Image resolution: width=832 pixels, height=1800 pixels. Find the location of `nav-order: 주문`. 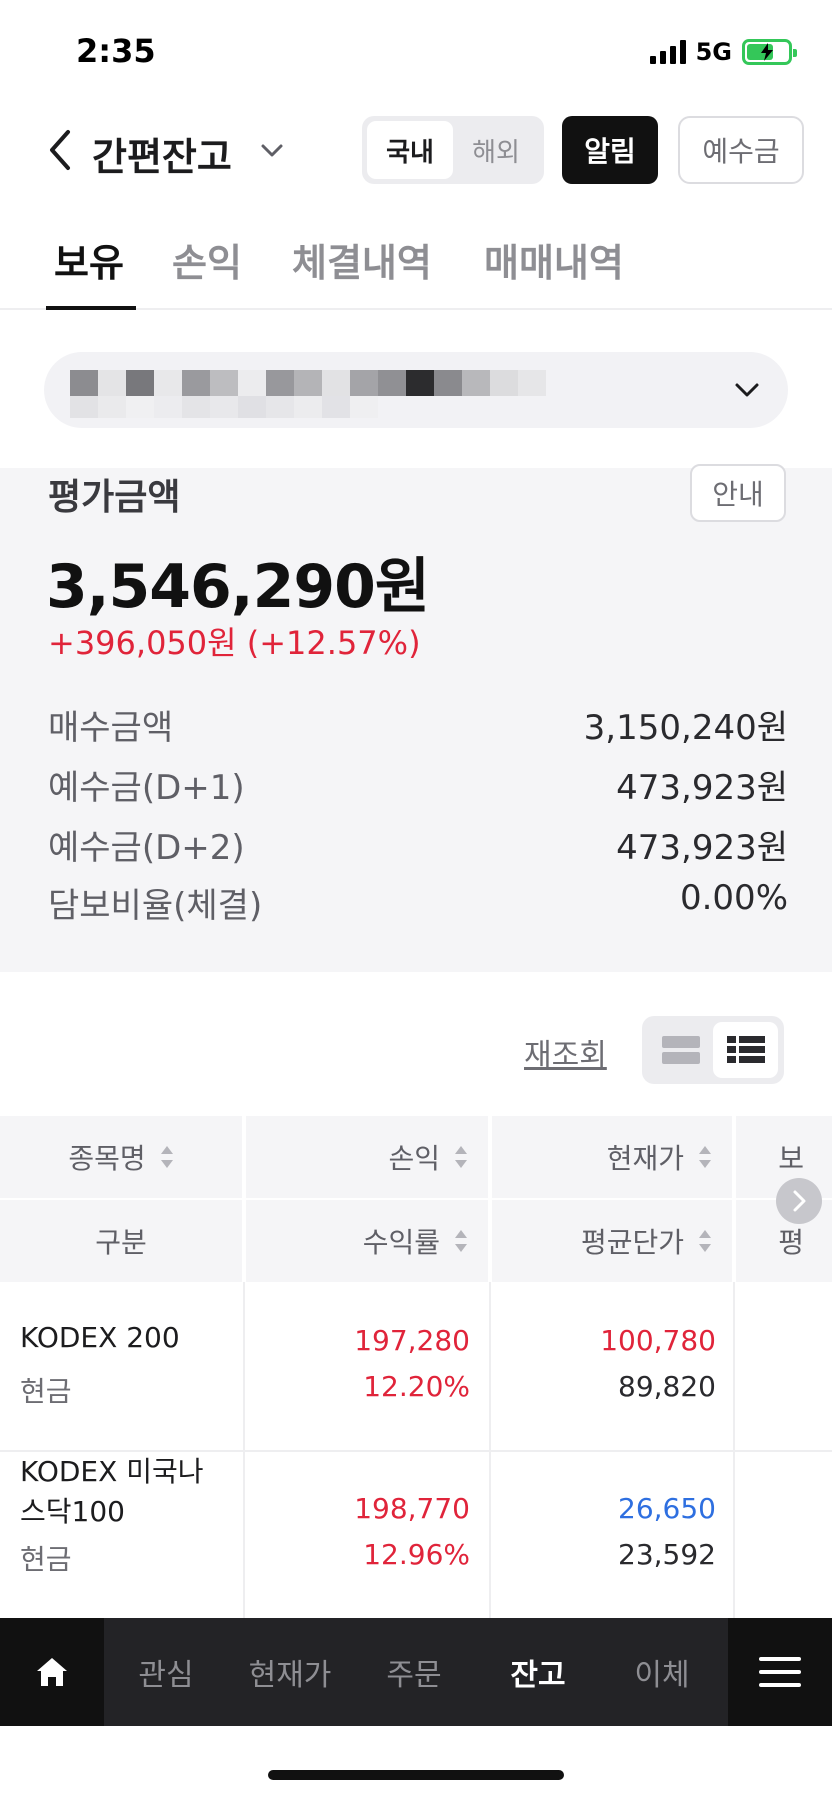

nav-order: 주문 is located at coordinates (414, 1672).